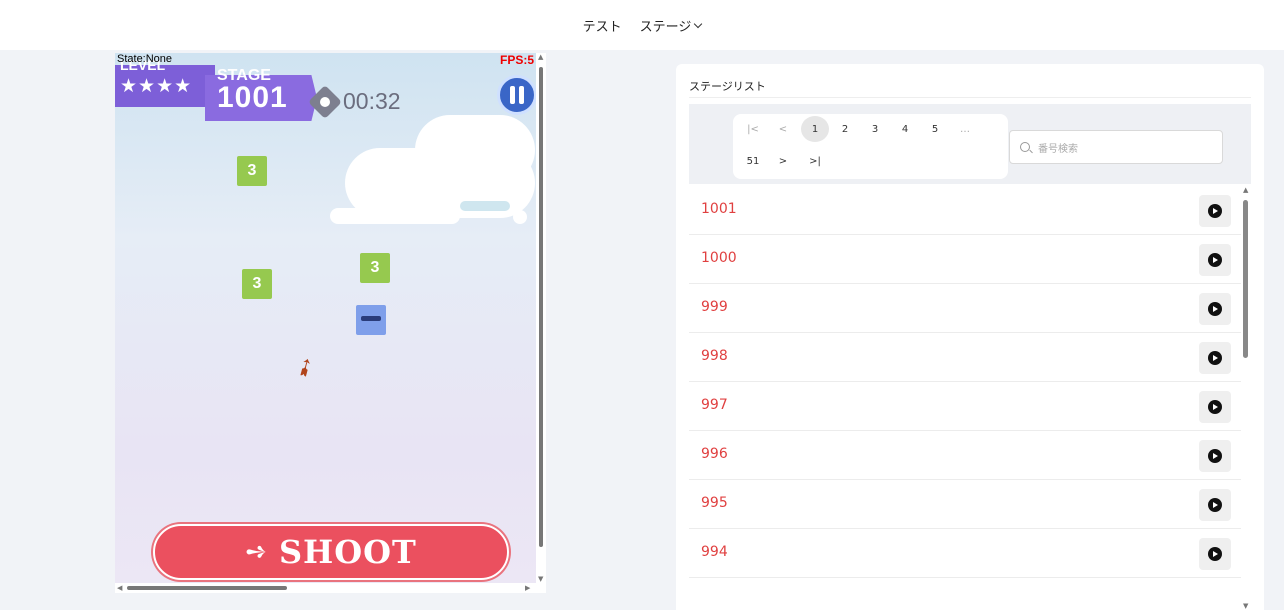 The width and height of the screenshot is (1284, 610). I want to click on pagination: |< < 1 2 3 4 5 … 51 > >|, so click(870, 146).